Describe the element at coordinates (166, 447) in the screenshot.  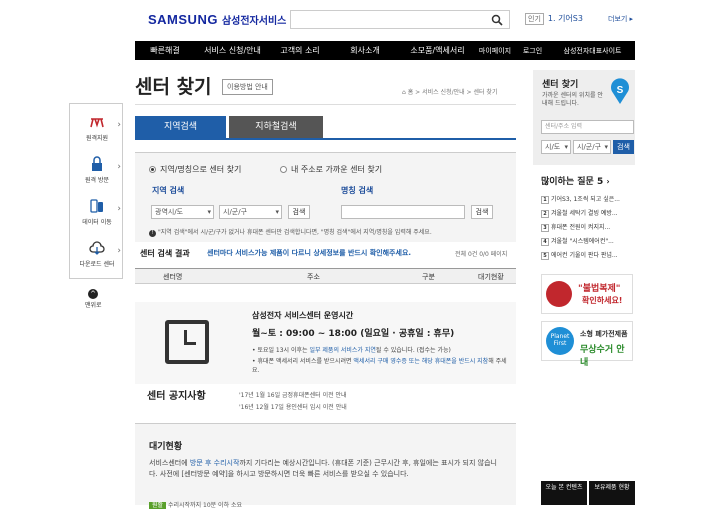
I see `wait-title: 대기현황` at that location.